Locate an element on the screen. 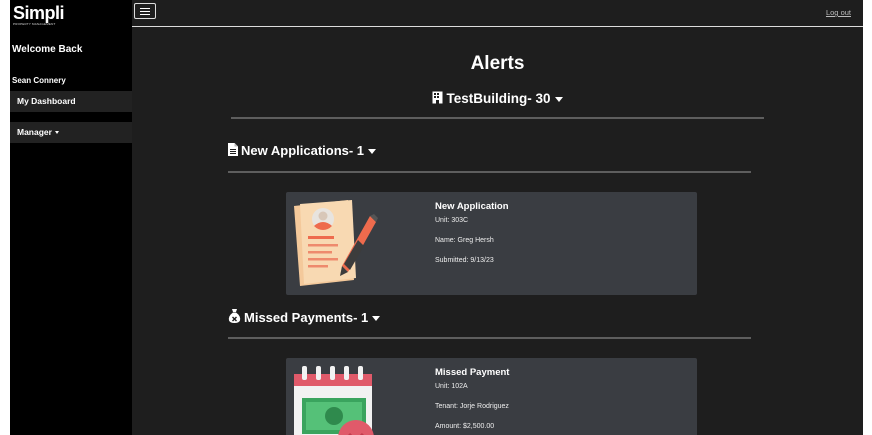  sidebar-item-dashboard: My Dashboard is located at coordinates (71, 101).